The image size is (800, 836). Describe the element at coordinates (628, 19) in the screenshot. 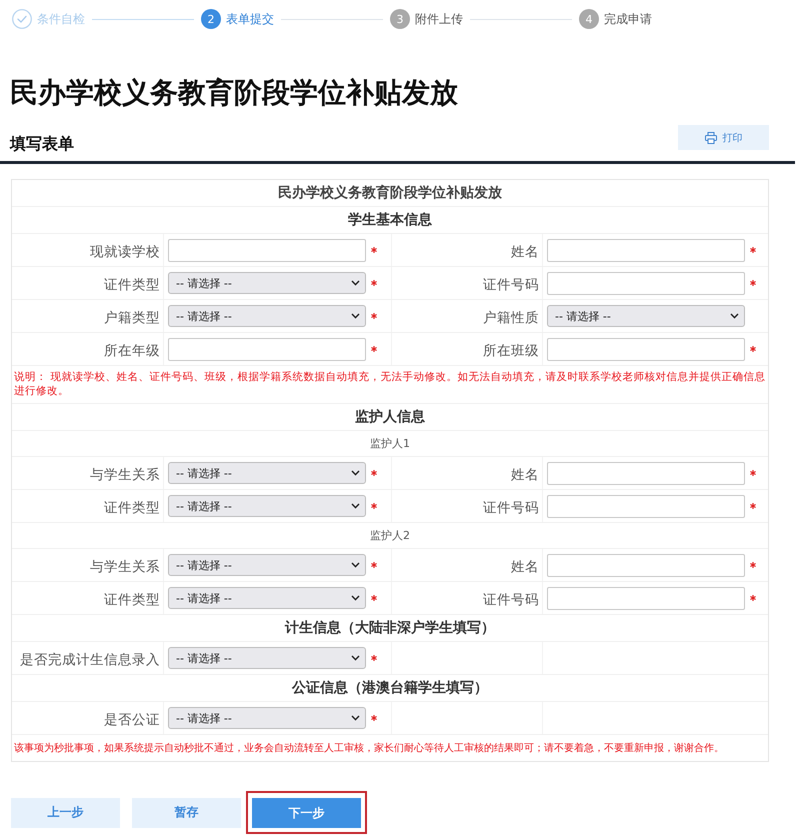

I see `step-label: 完成申请` at that location.